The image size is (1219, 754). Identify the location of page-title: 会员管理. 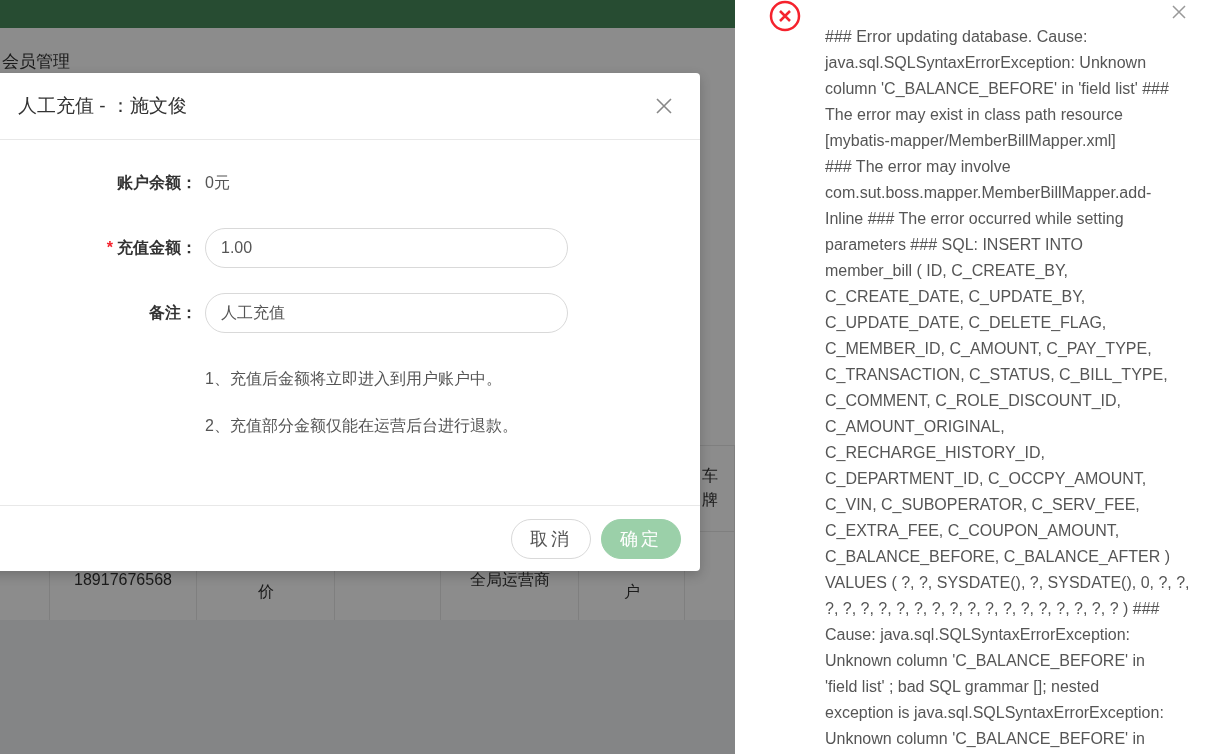
(36, 61).